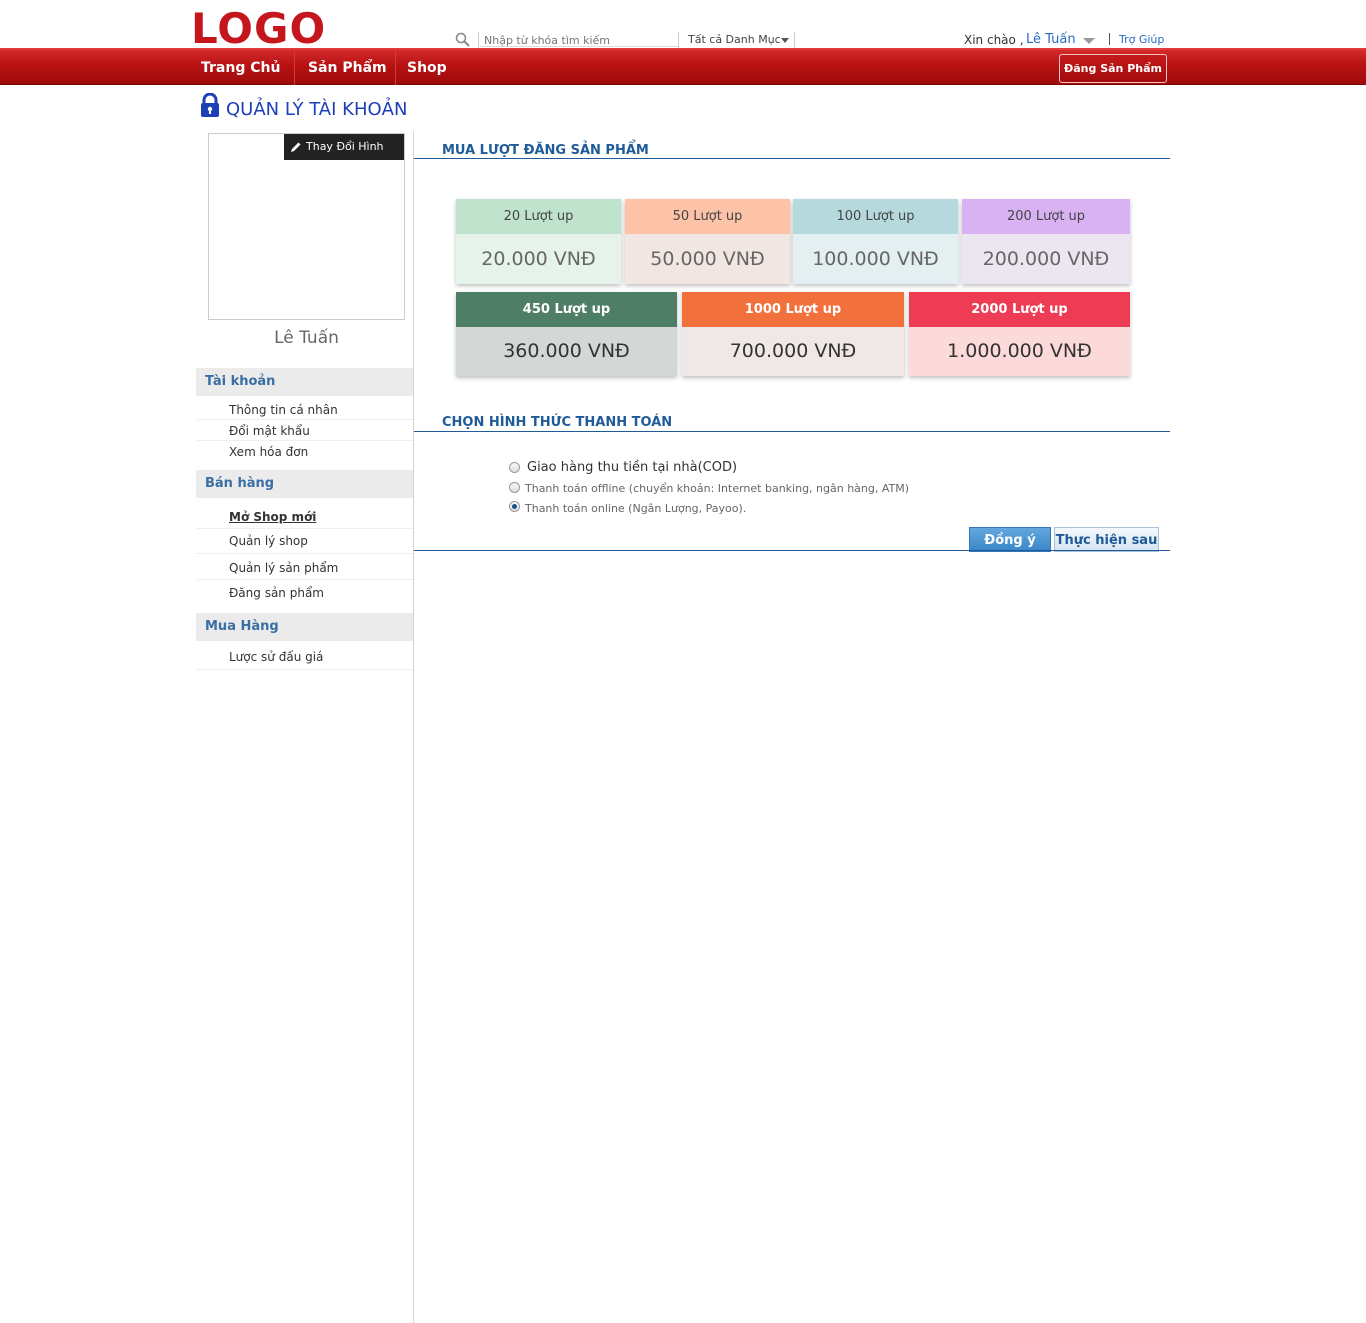 The height and width of the screenshot is (1323, 1366). What do you see at coordinates (463, 40) in the screenshot?
I see `search-icon` at bounding box center [463, 40].